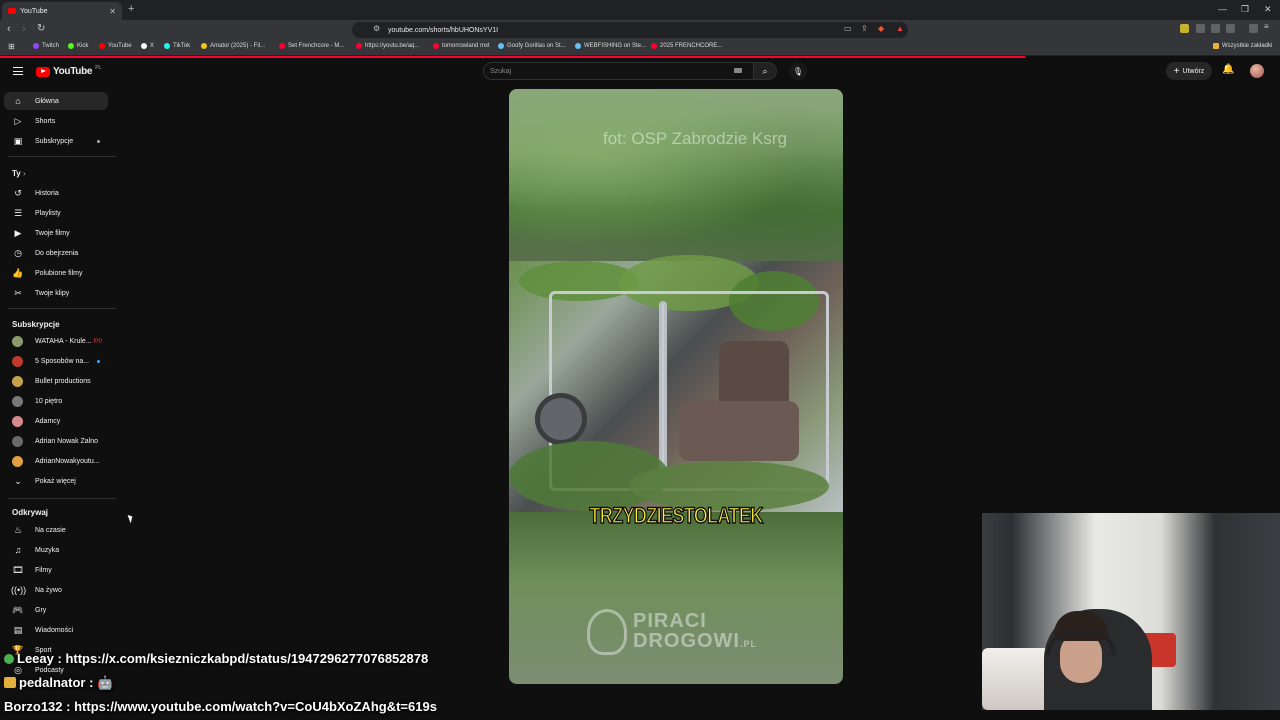 The height and width of the screenshot is (720, 1280). I want to click on live-icon: ((•)), so click(19, 590).